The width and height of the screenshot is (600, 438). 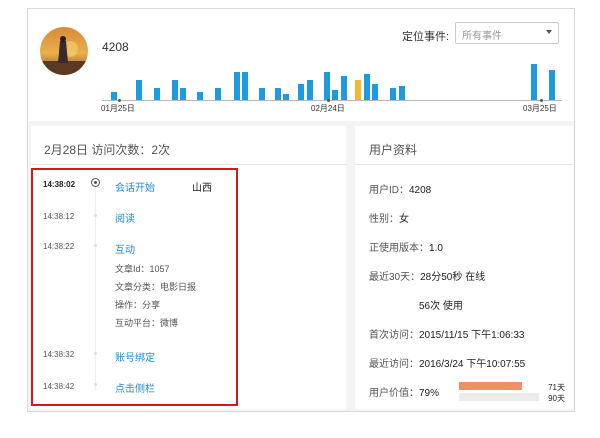 What do you see at coordinates (394, 393) in the screenshot?
I see `profile-label: 用户价值：` at bounding box center [394, 393].